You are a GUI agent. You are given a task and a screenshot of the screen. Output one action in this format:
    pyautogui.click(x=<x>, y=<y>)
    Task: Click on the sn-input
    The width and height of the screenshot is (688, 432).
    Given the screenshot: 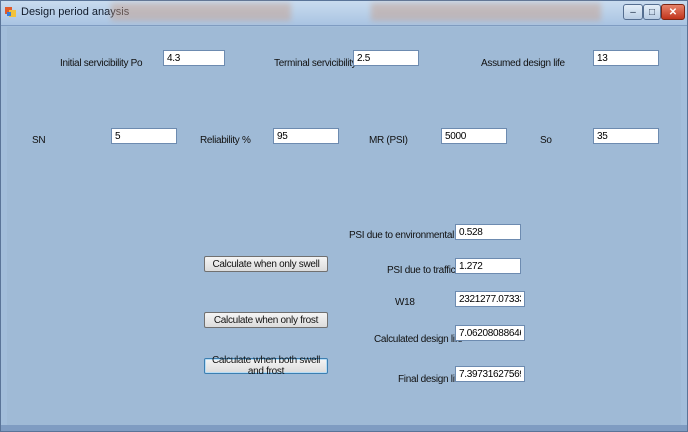 What is the action you would take?
    pyautogui.click(x=144, y=136)
    